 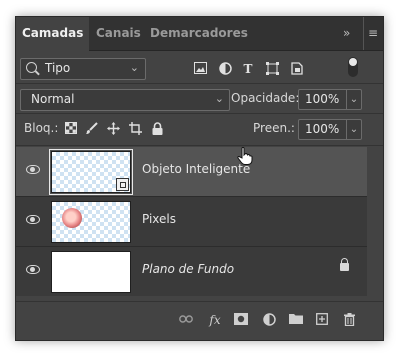 I want to click on link-layers-icon, so click(x=186, y=320).